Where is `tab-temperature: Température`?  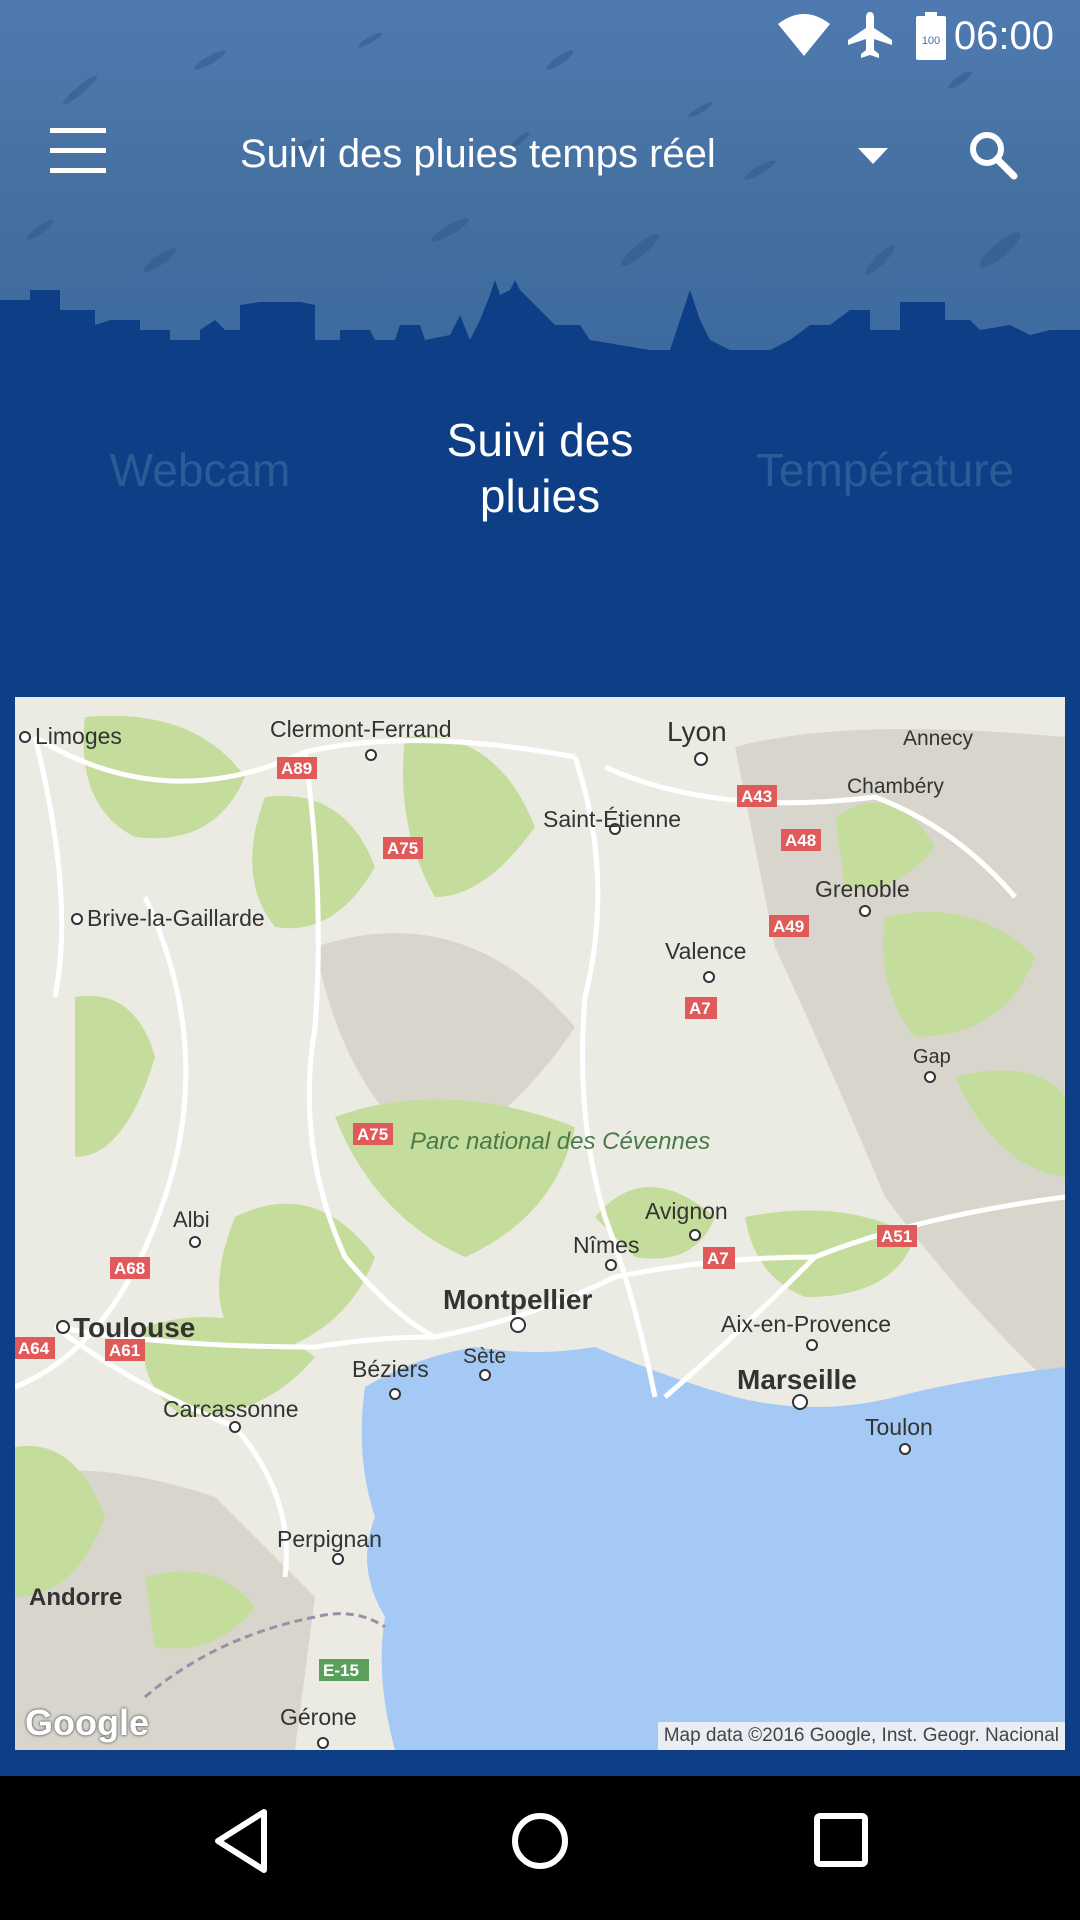
tab-temperature: Température is located at coordinates (885, 470).